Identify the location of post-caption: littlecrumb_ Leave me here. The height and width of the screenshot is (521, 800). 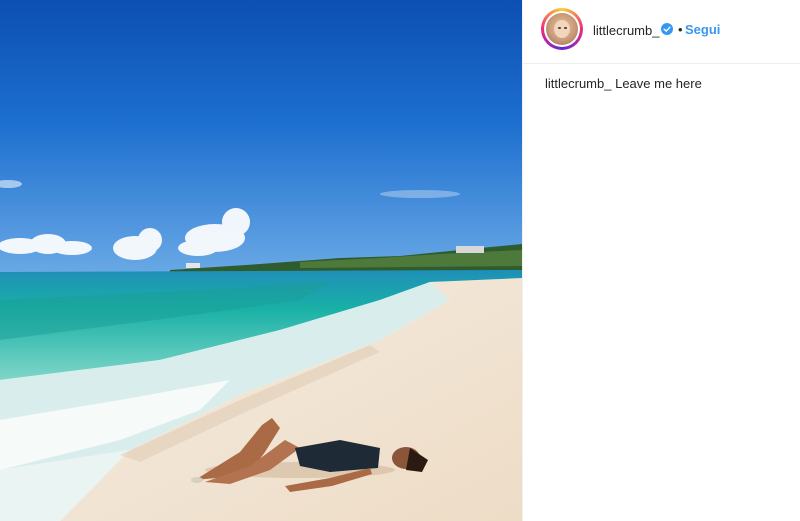
(623, 83).